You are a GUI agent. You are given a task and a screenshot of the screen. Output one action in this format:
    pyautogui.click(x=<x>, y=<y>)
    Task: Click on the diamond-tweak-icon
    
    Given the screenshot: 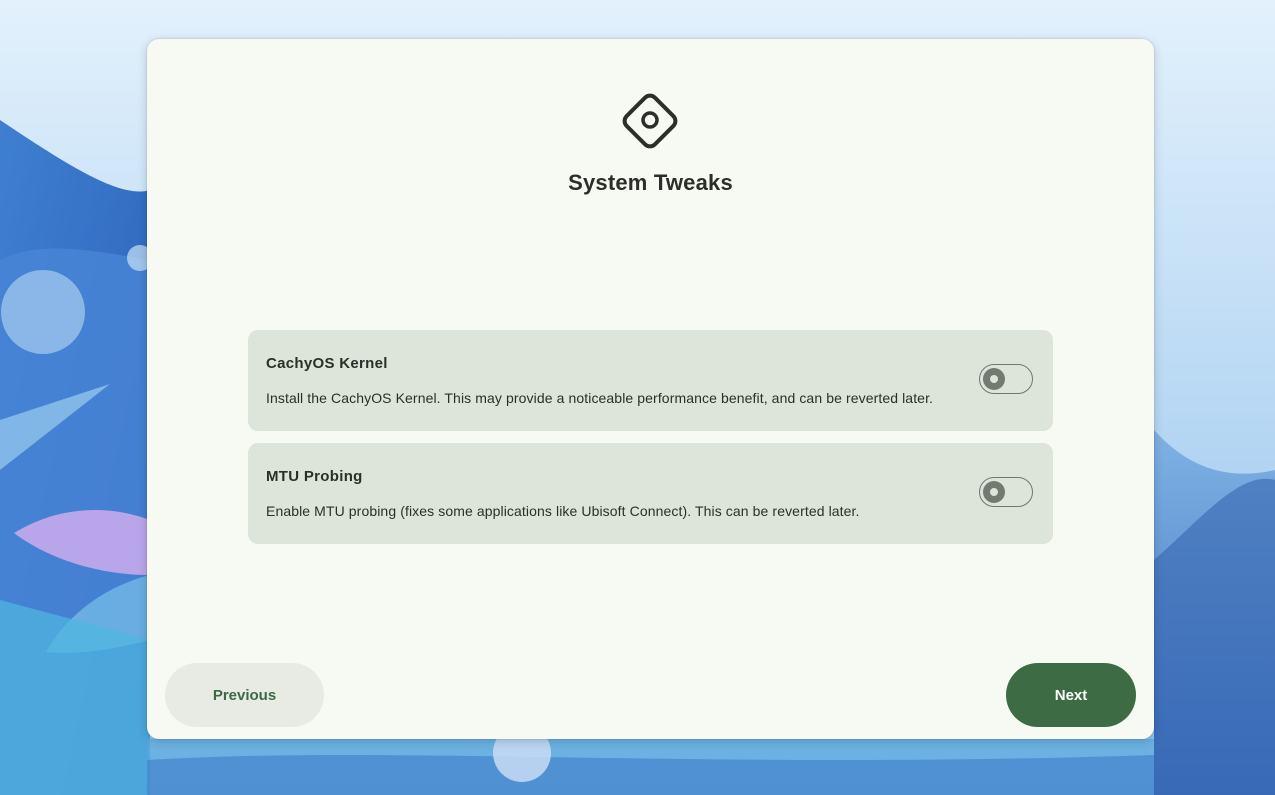 What is the action you would take?
    pyautogui.click(x=650, y=121)
    